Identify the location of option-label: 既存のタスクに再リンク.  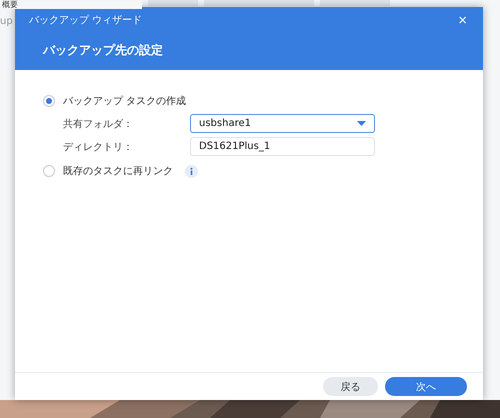
(118, 171).